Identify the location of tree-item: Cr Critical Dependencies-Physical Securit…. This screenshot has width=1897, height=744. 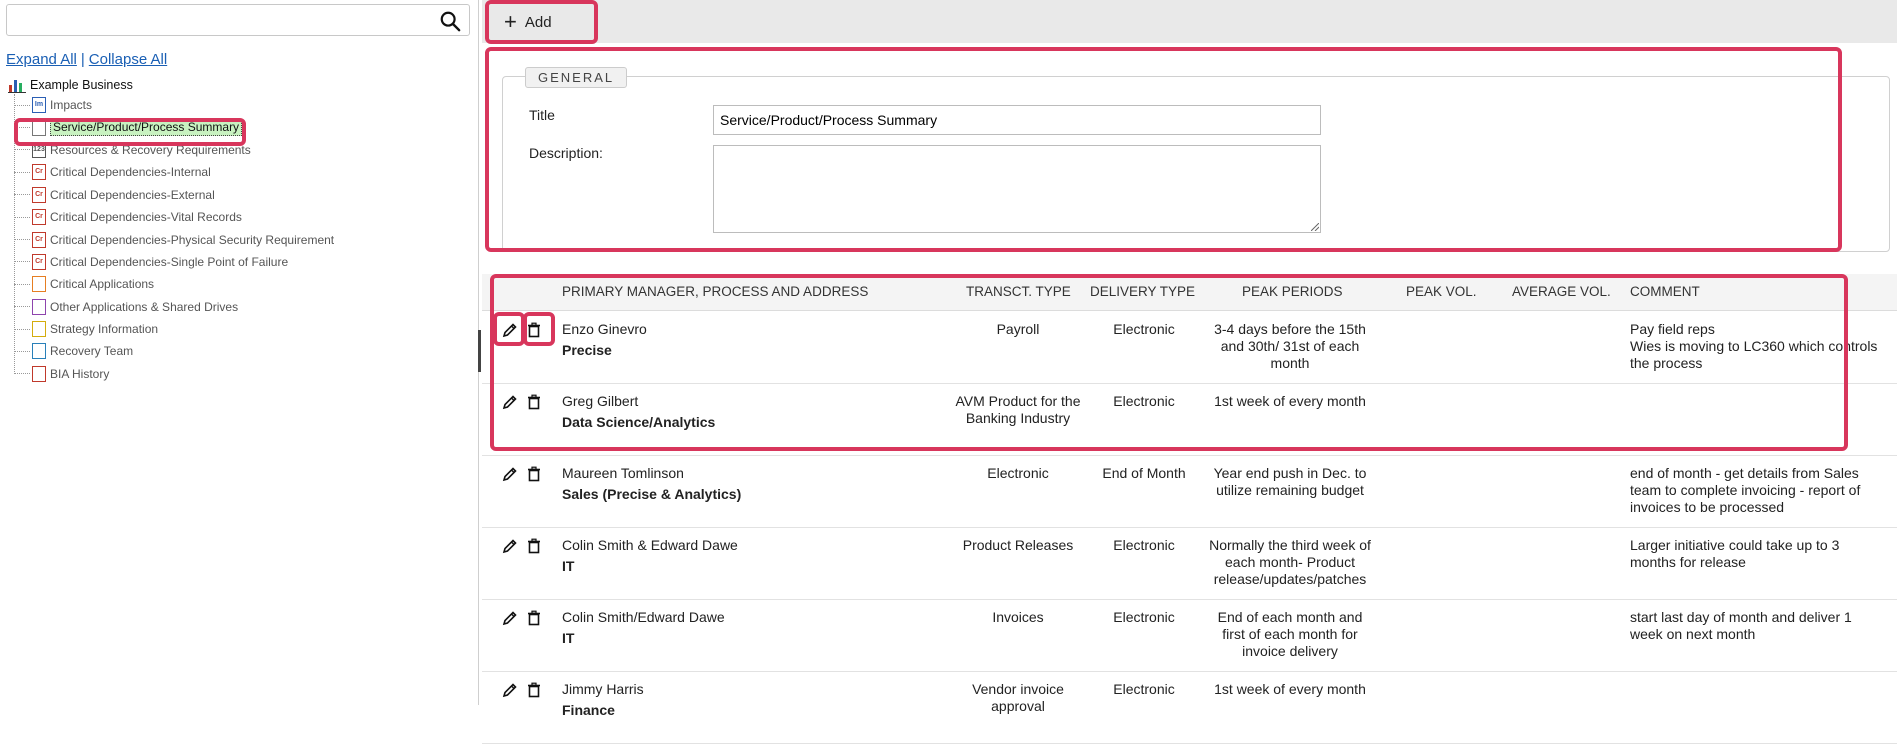
(174, 239).